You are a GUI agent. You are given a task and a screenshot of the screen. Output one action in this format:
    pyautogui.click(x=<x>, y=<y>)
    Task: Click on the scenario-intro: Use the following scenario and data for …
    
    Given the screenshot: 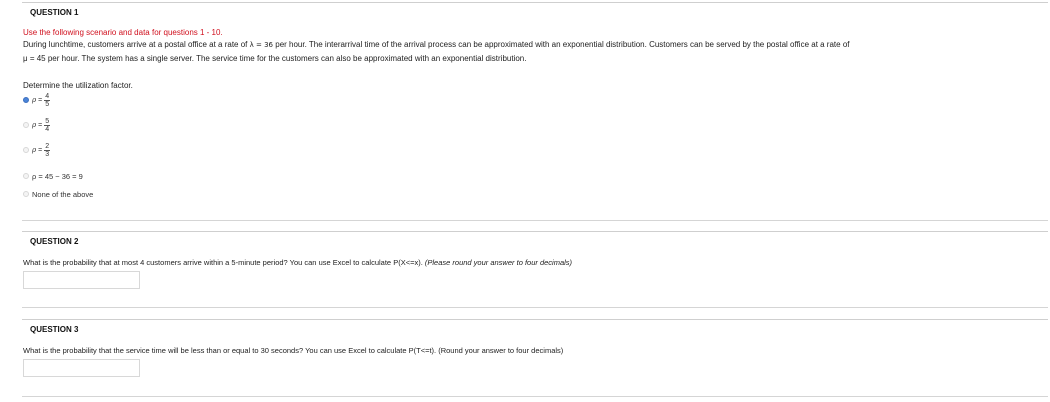 What is the action you would take?
    pyautogui.click(x=123, y=32)
    